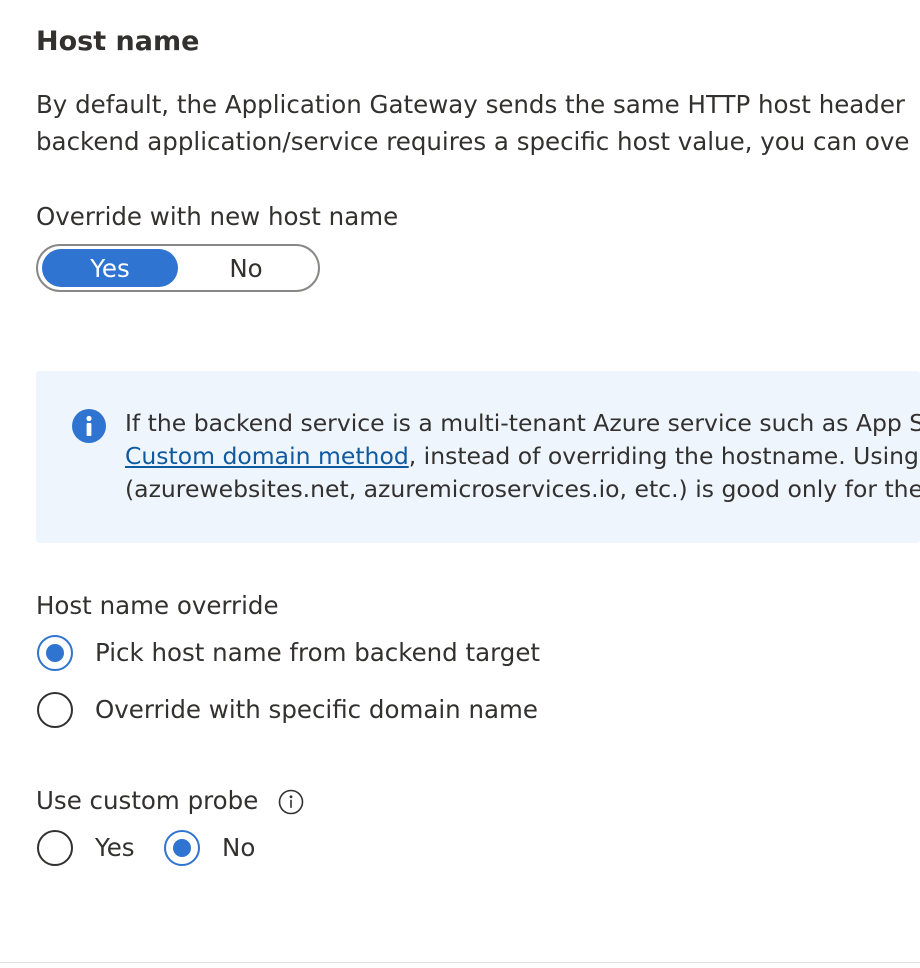 The image size is (920, 968). Describe the element at coordinates (318, 652) in the screenshot. I see `radio-label: Pick host name from backend target` at that location.